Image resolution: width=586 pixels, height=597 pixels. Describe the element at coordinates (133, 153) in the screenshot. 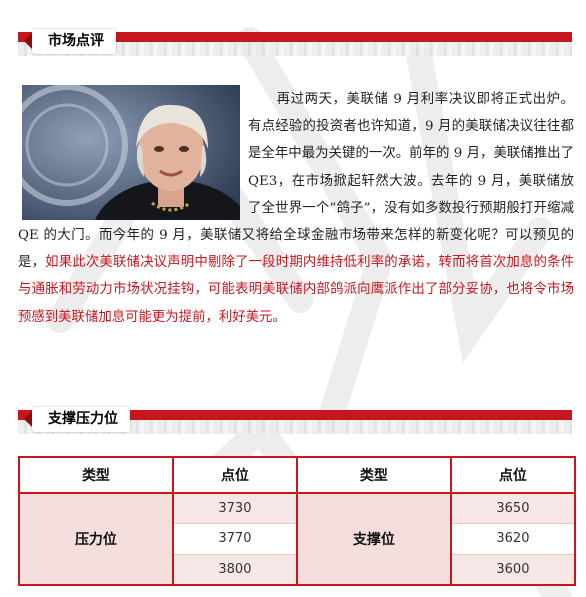

I see `photo-spacer` at that location.